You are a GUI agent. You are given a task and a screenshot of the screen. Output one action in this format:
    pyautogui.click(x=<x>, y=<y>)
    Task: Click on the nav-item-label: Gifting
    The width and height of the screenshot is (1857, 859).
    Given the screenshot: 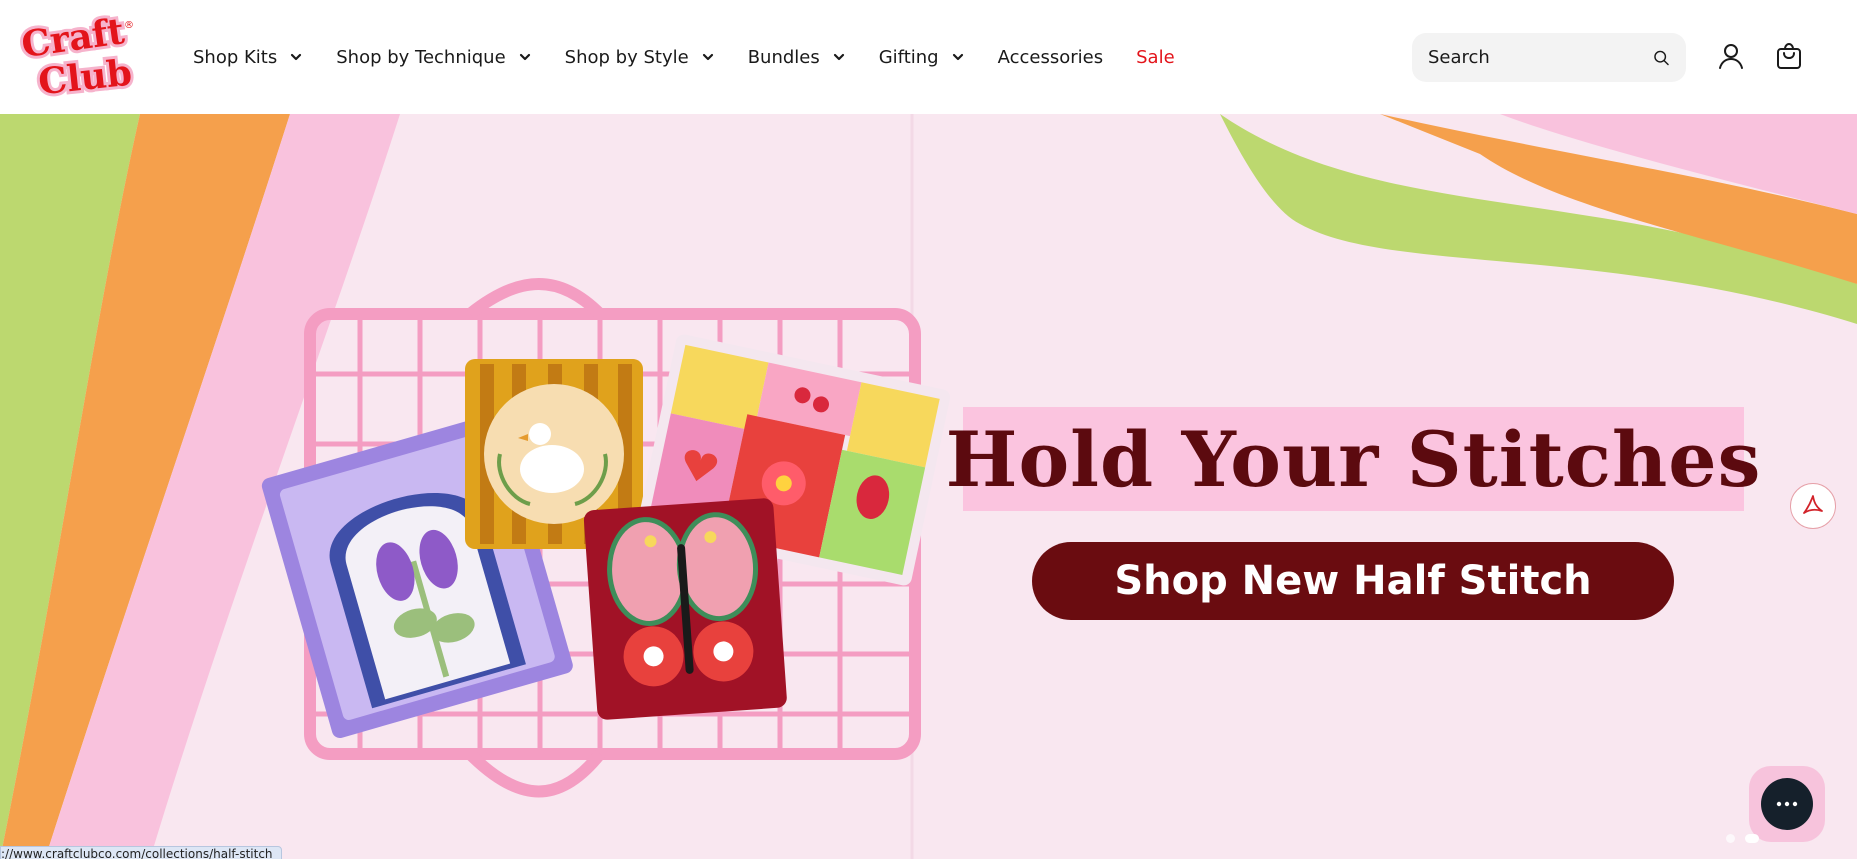 What is the action you would take?
    pyautogui.click(x=908, y=57)
    